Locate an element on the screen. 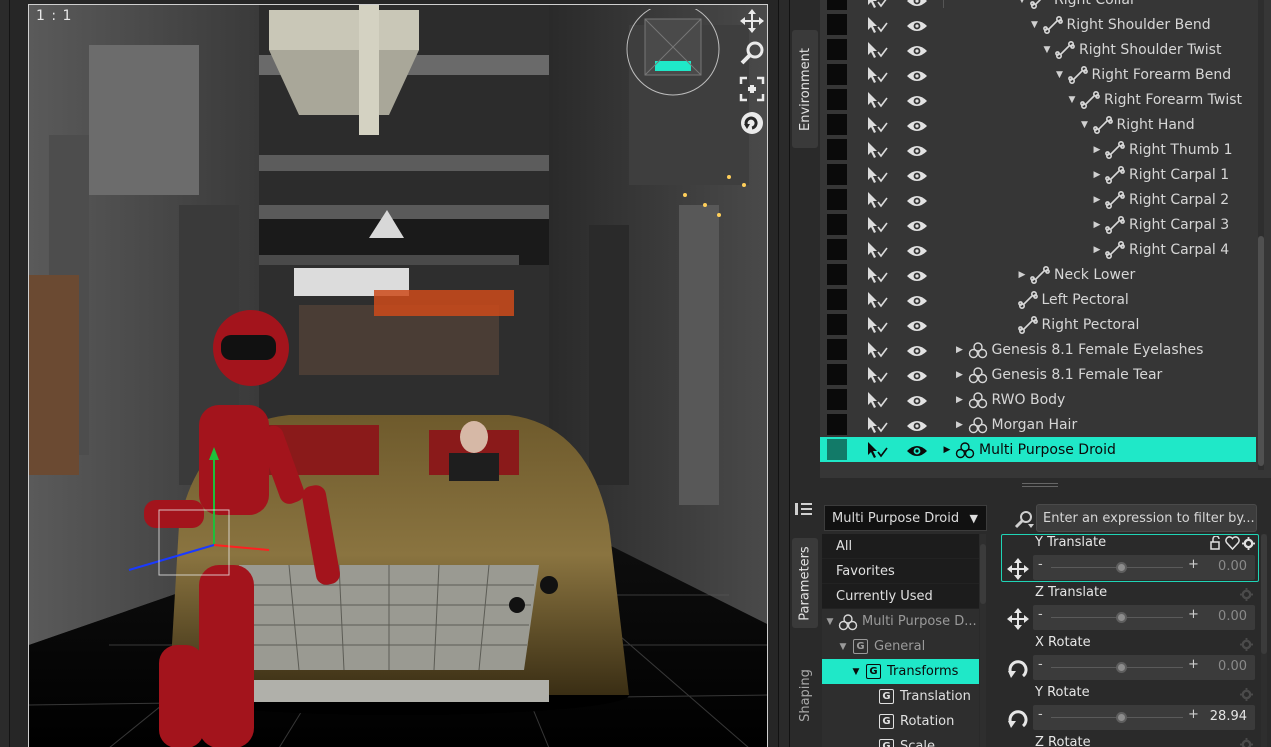 This screenshot has height=747, width=1271. tree-row: ▶ Right Carpal 1 is located at coordinates (1038, 174).